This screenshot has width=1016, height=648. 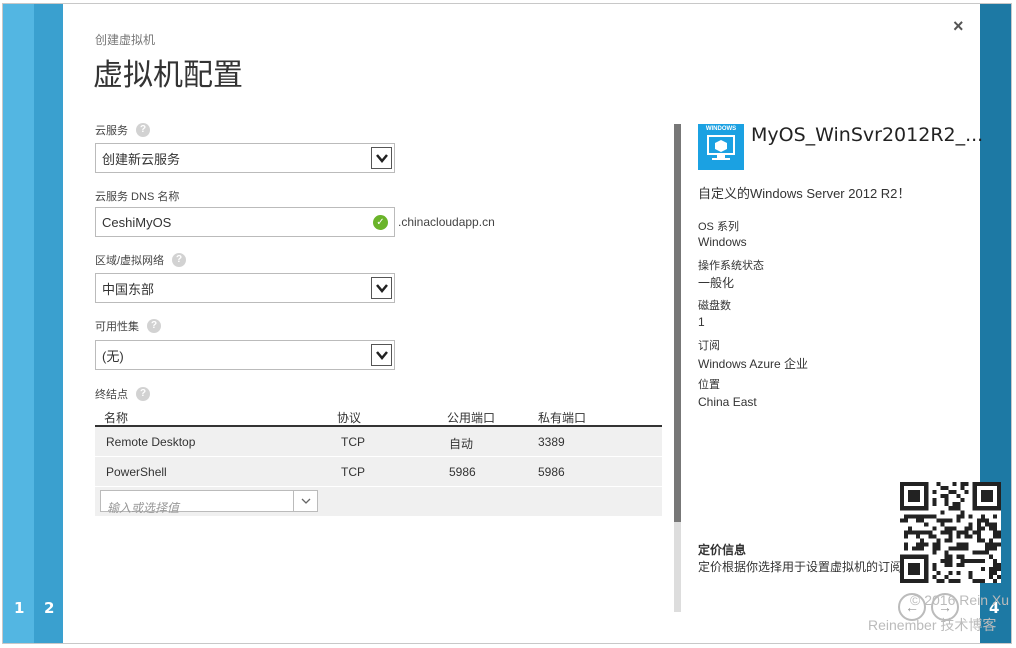 I want to click on cell-name: Remote Desktop, so click(x=151, y=442).